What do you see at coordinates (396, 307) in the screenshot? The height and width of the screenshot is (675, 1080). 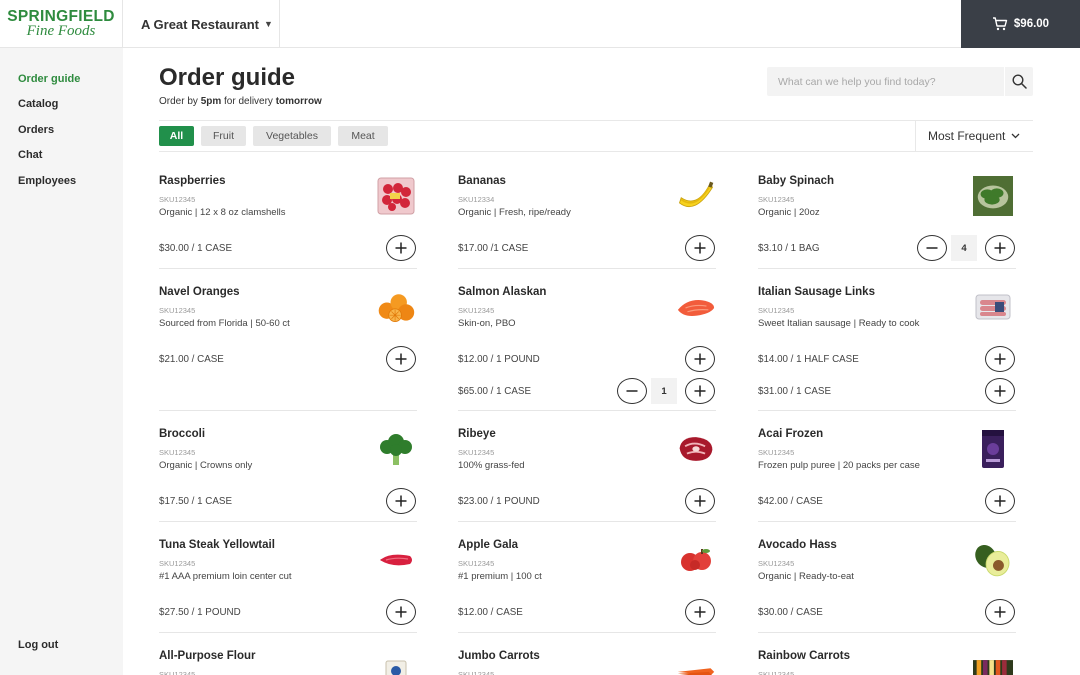 I see `oranges-image` at bounding box center [396, 307].